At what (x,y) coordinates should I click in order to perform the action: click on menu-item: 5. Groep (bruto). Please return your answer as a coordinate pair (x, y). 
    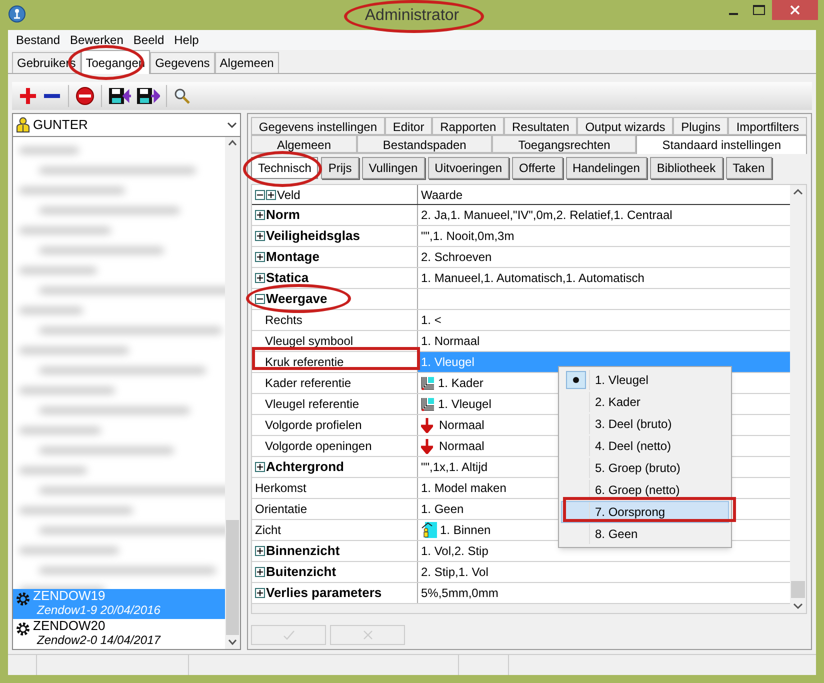
    Looking at the image, I should click on (645, 468).